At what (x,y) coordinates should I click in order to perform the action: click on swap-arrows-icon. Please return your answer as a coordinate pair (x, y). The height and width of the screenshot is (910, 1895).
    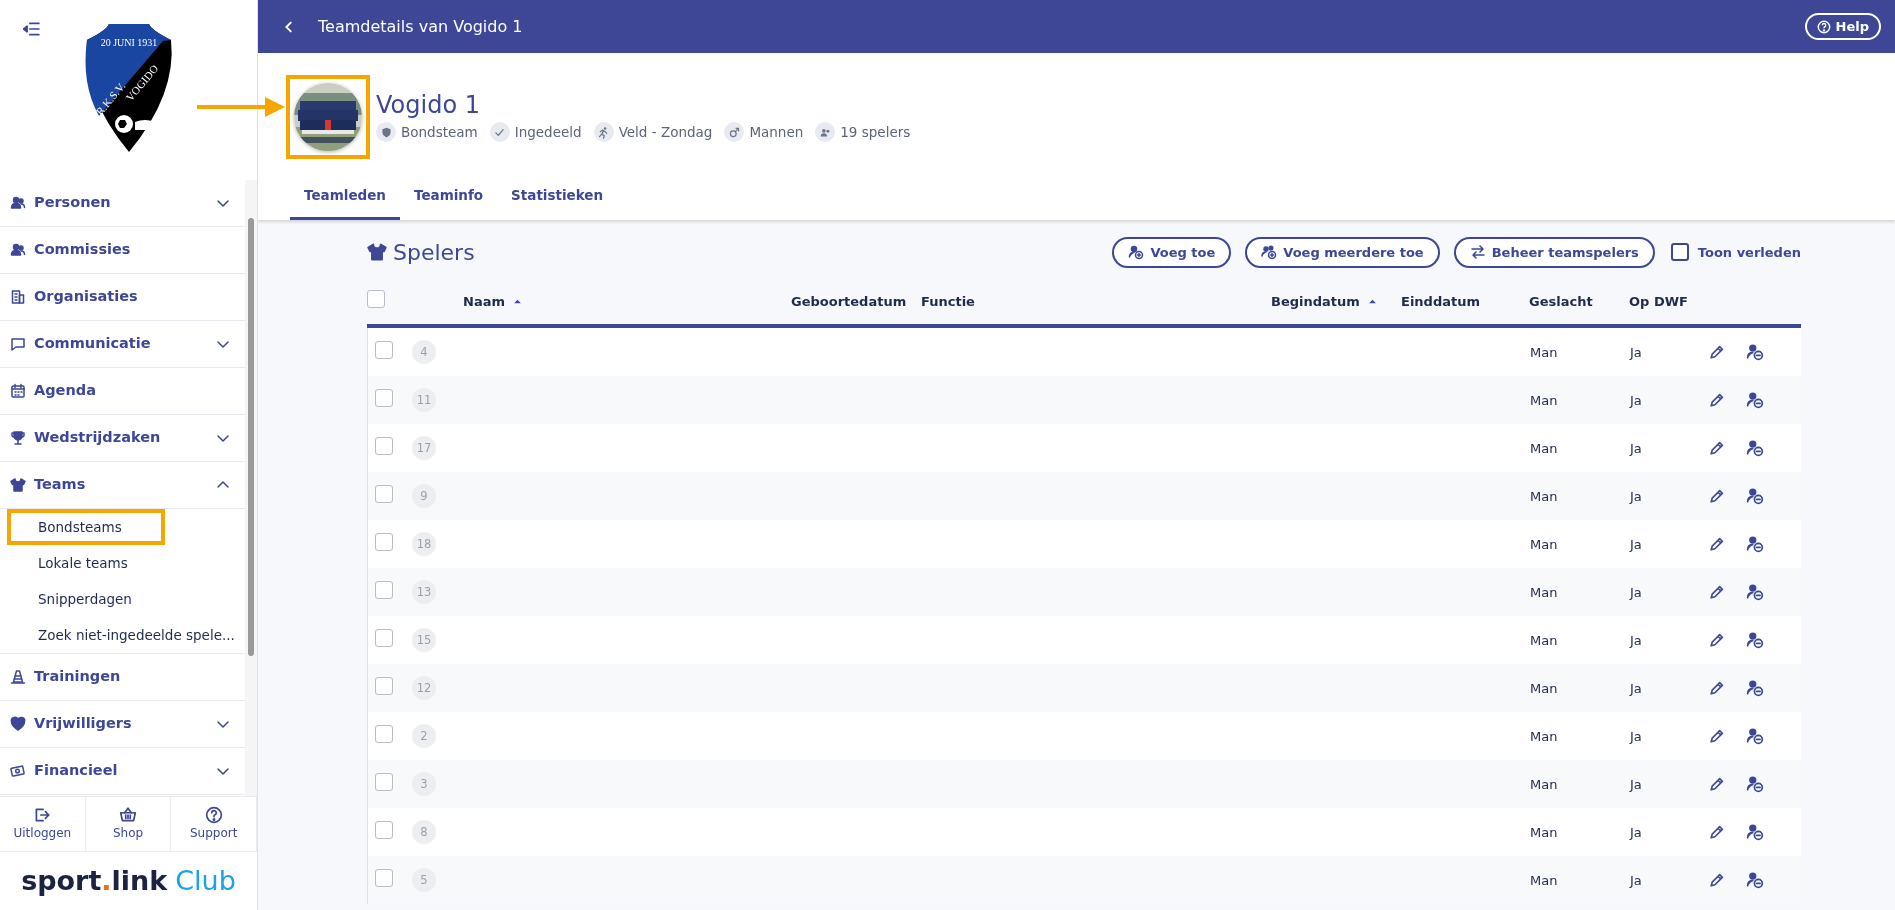
    Looking at the image, I should click on (1477, 252).